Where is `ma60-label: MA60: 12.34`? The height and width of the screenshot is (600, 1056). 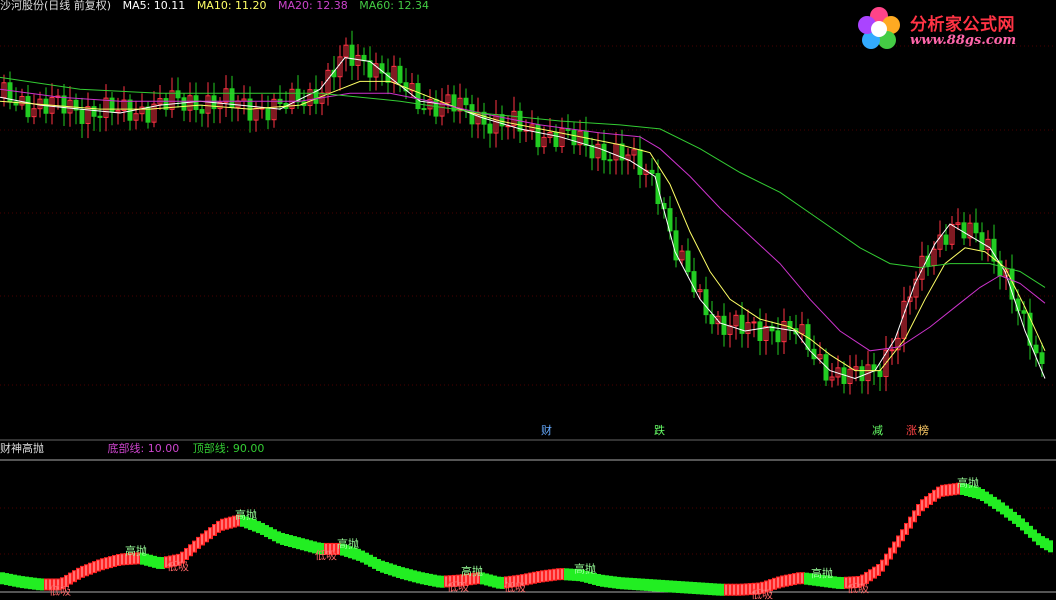
ma60-label: MA60: 12.34 is located at coordinates (394, 6).